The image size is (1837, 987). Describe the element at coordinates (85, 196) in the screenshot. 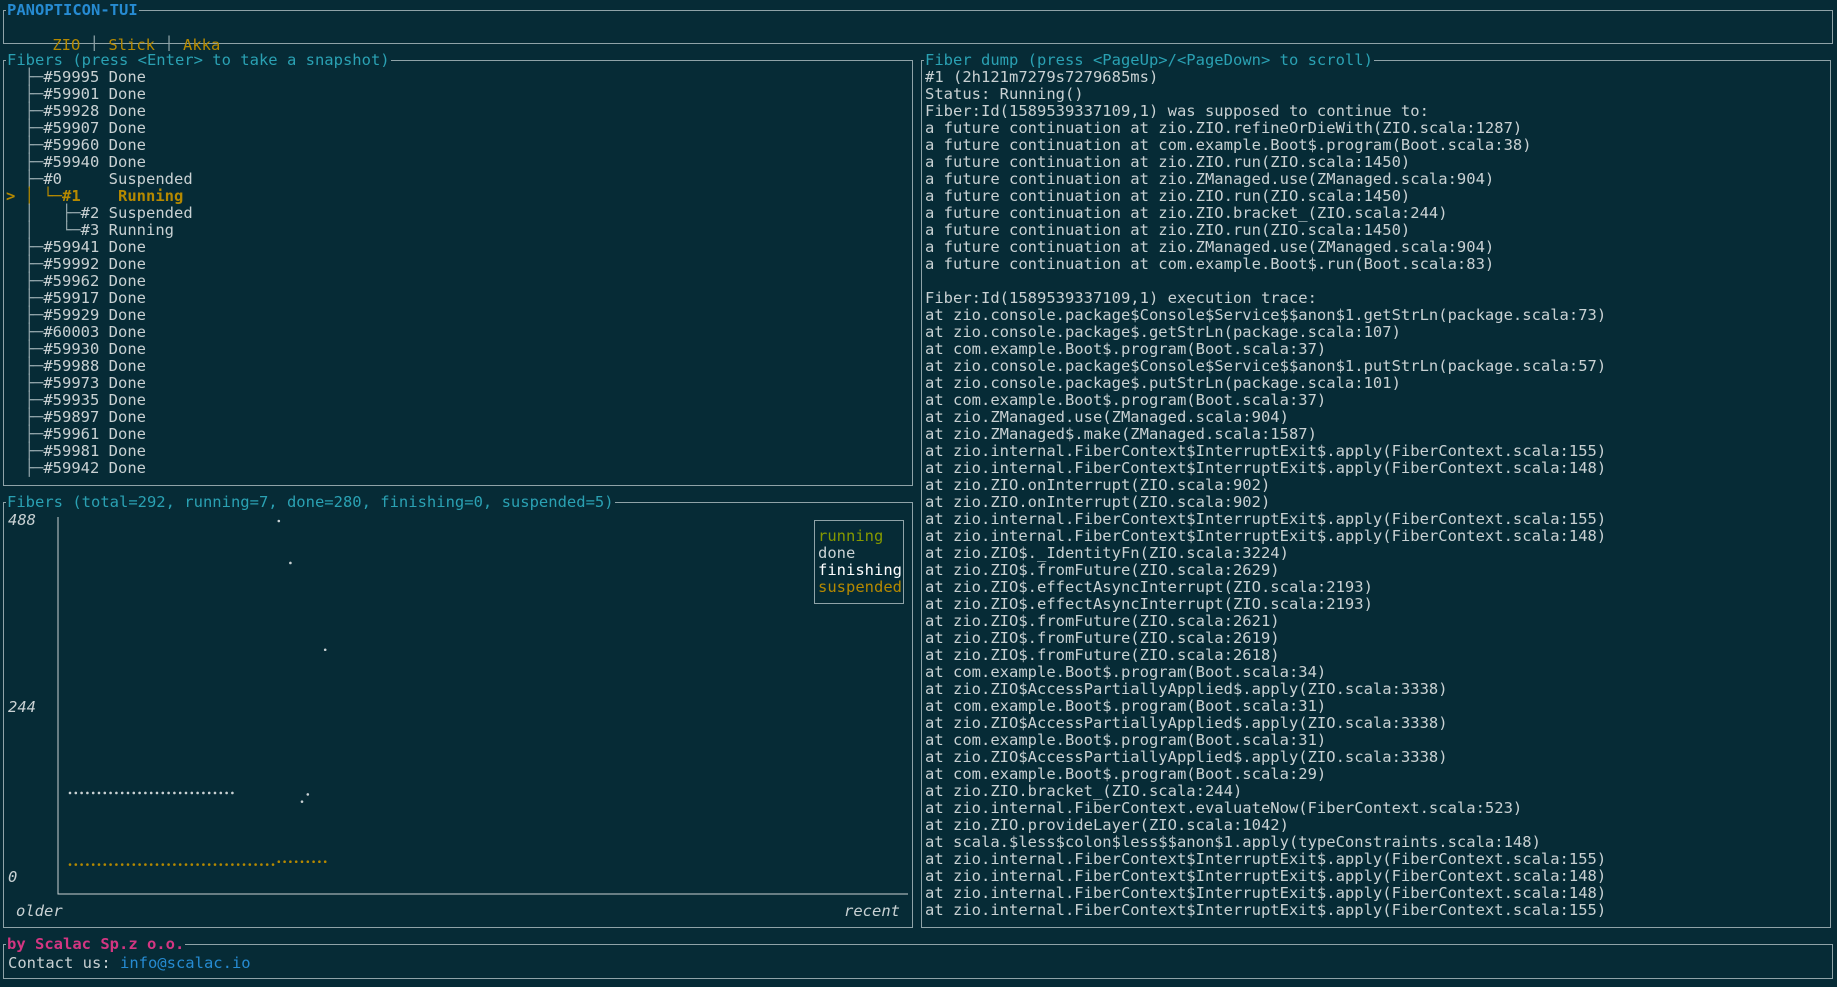

I see `fiber-id: #1` at that location.